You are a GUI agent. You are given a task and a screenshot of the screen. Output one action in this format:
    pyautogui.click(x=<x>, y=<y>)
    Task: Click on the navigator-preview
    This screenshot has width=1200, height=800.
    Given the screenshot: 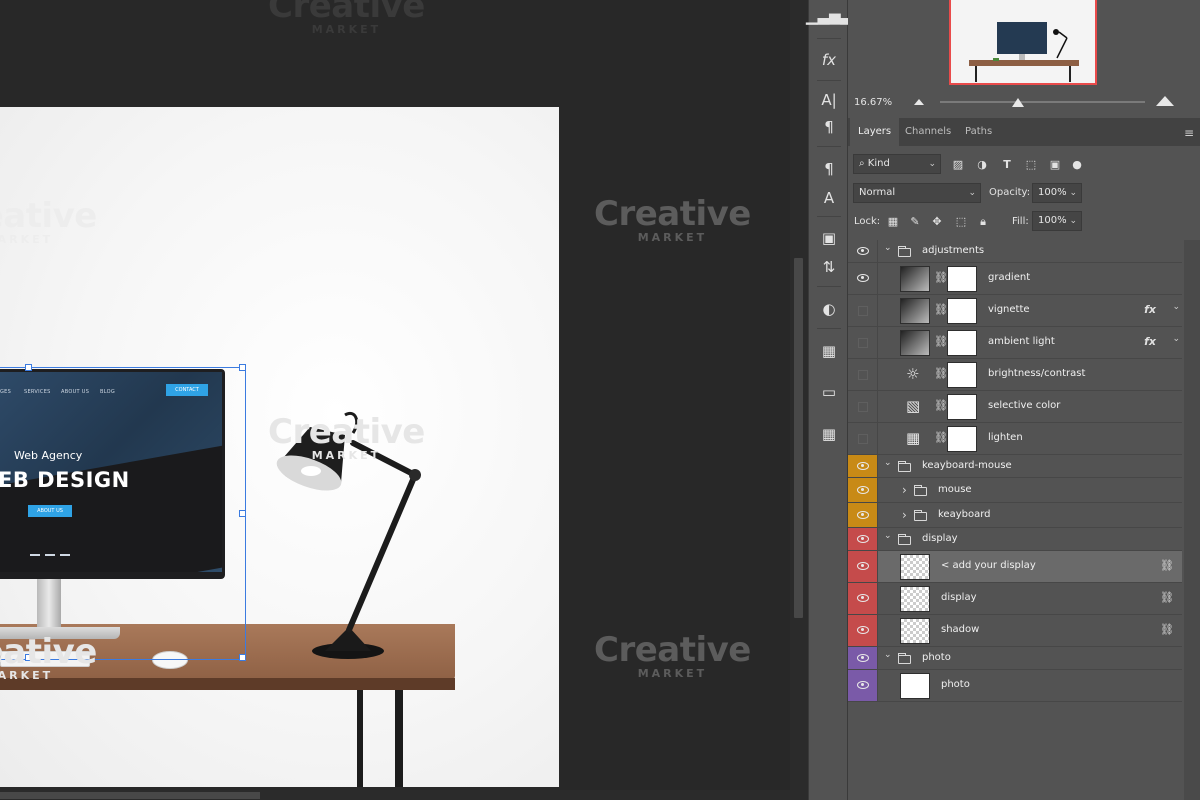 What is the action you would take?
    pyautogui.click(x=1023, y=42)
    